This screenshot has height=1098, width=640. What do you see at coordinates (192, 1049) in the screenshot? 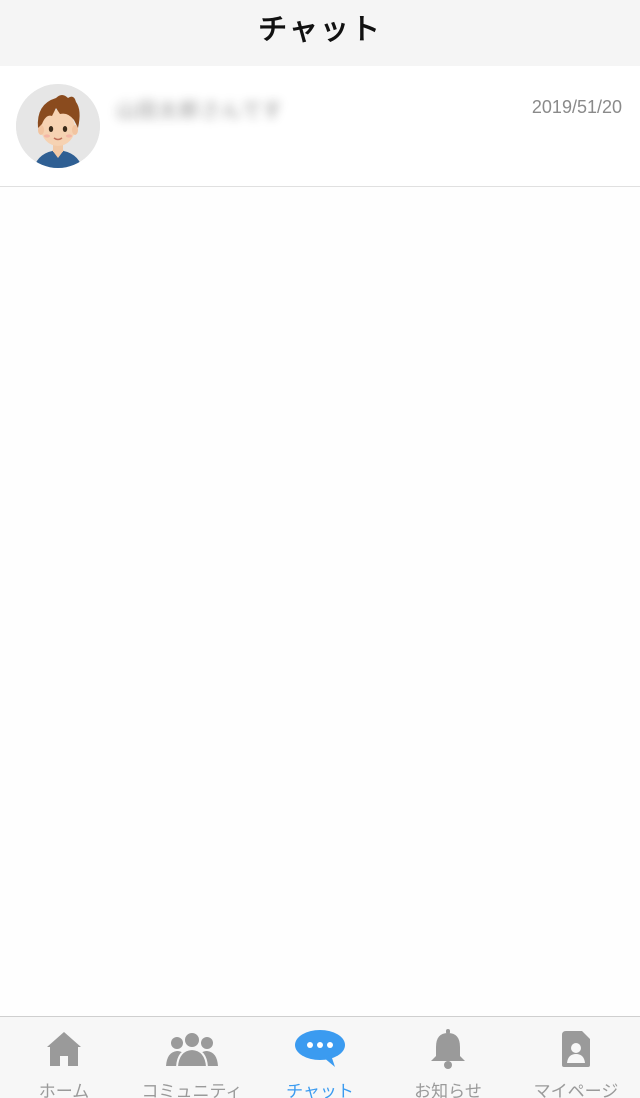
I see `community-icon` at bounding box center [192, 1049].